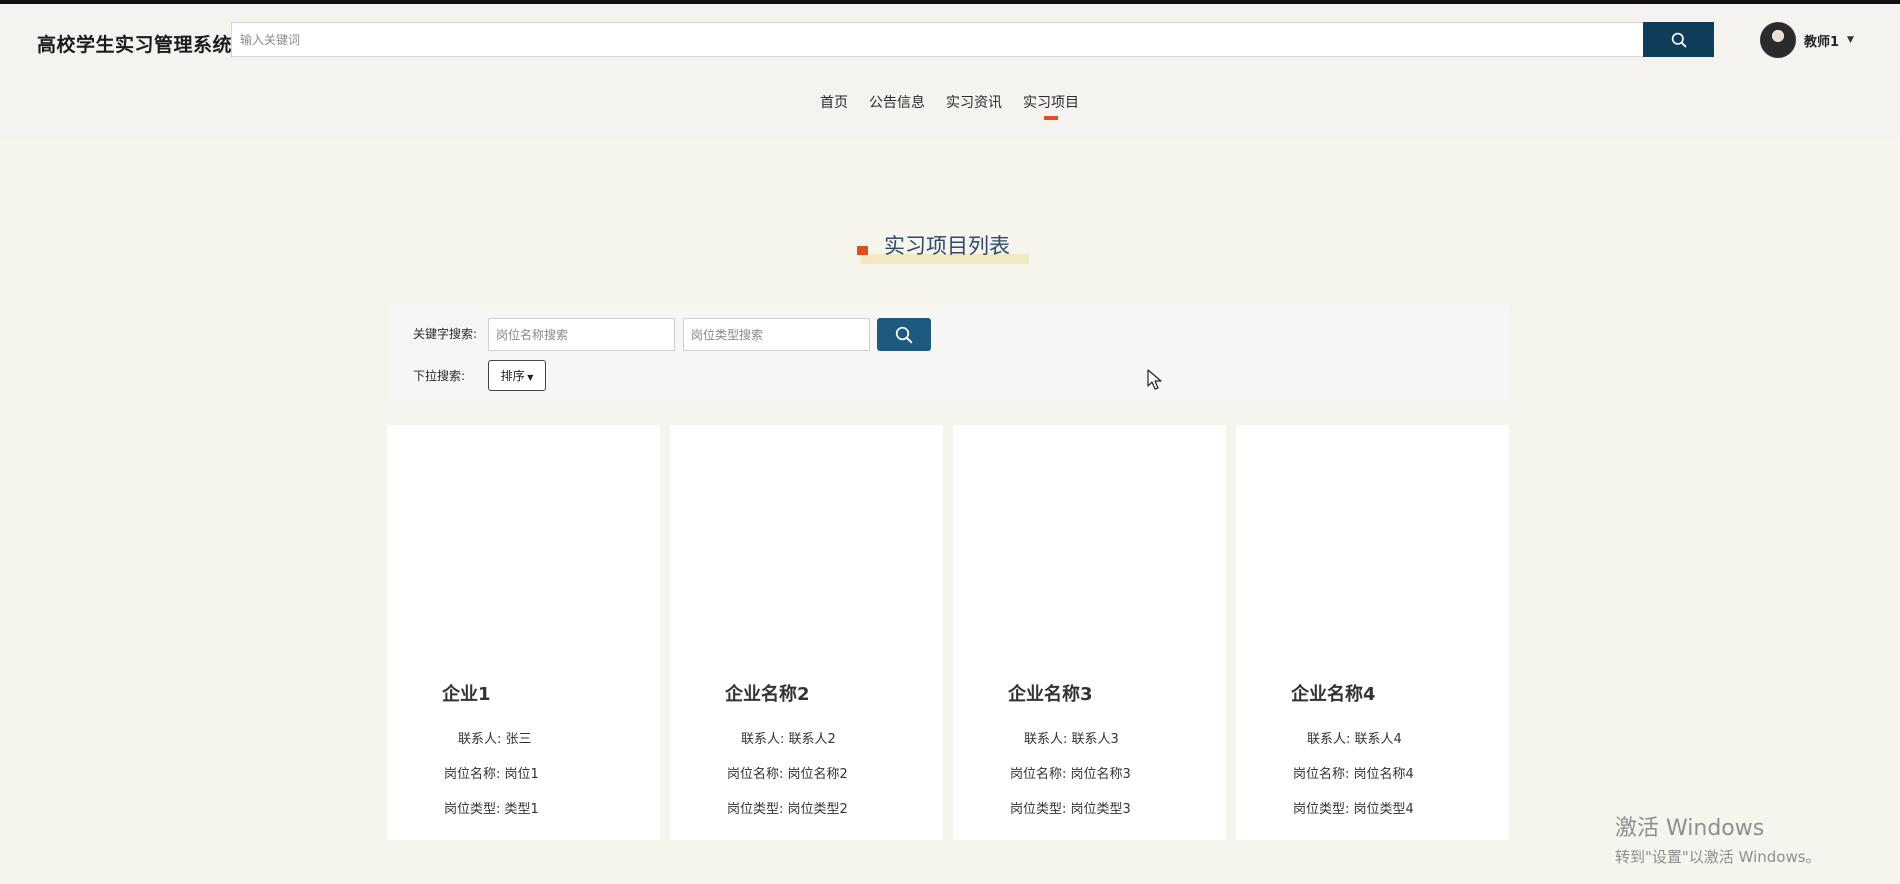 The width and height of the screenshot is (1900, 884). I want to click on watermark-line-2: 转到"设置"以激活 Windows。, so click(1718, 857).